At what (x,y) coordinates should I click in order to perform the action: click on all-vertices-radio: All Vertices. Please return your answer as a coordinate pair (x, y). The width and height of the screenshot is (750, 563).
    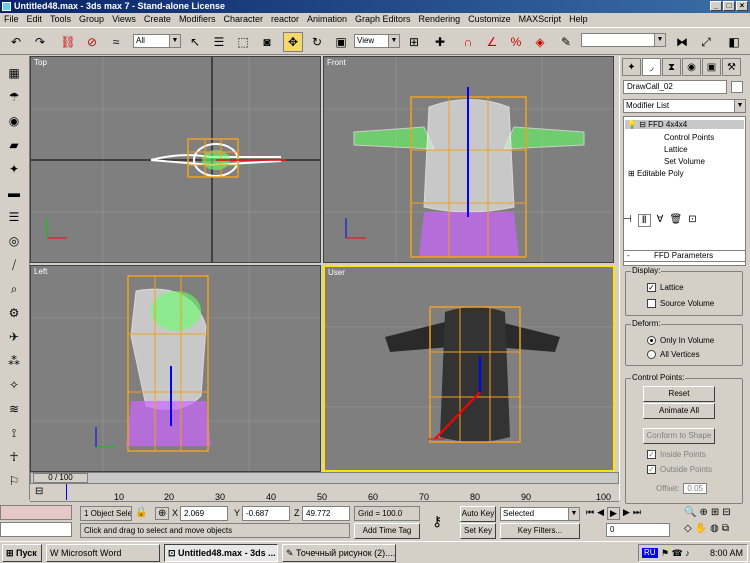
    Looking at the image, I should click on (673, 354).